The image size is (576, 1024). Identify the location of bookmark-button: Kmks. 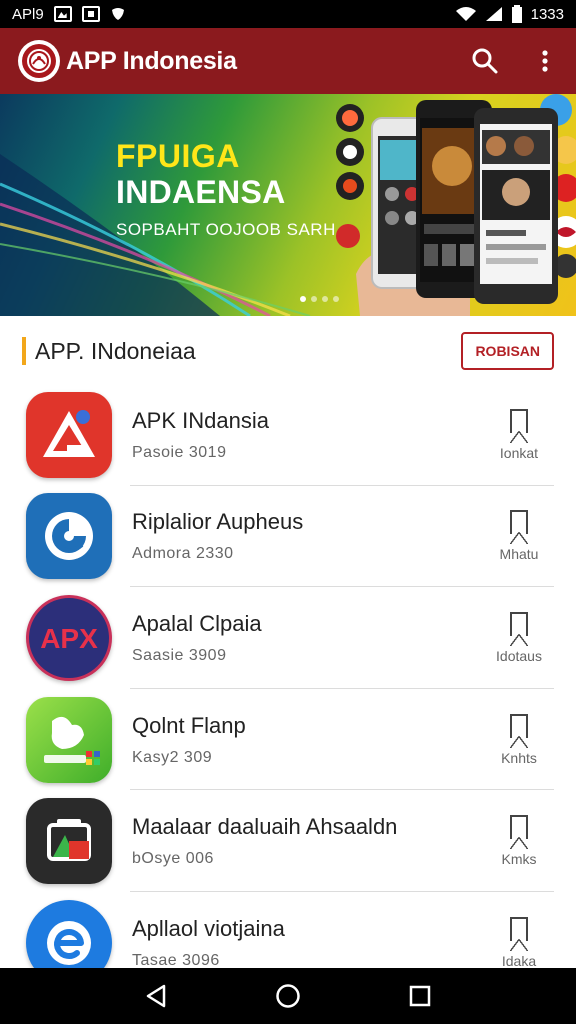
(519, 841).